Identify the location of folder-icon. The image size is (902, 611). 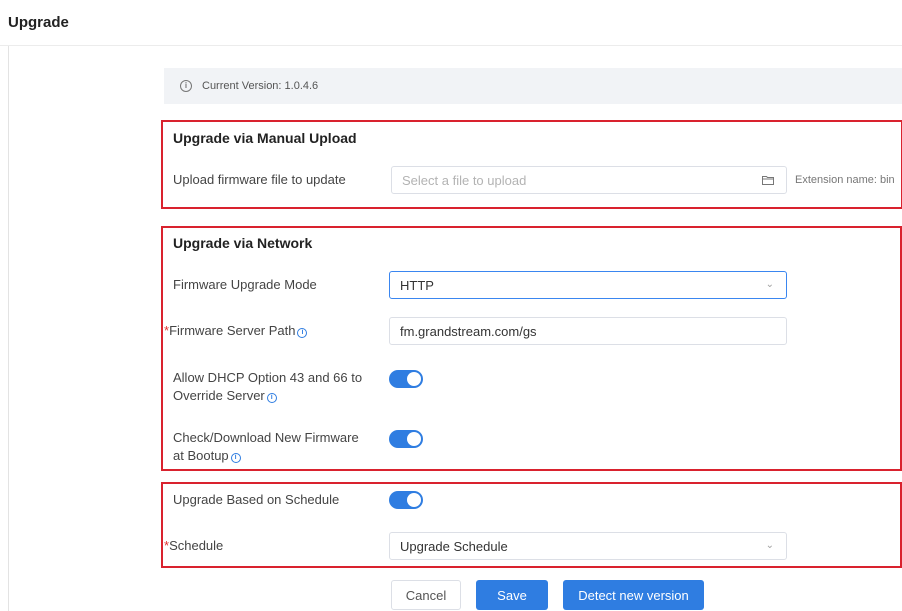
(768, 180).